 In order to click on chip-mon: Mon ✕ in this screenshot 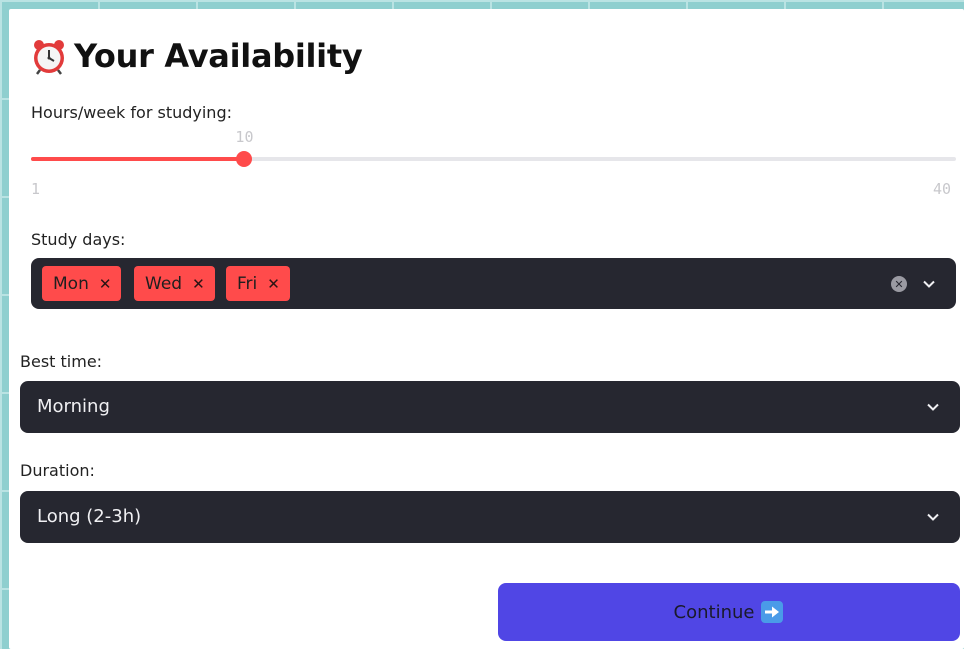, I will do `click(82, 283)`.